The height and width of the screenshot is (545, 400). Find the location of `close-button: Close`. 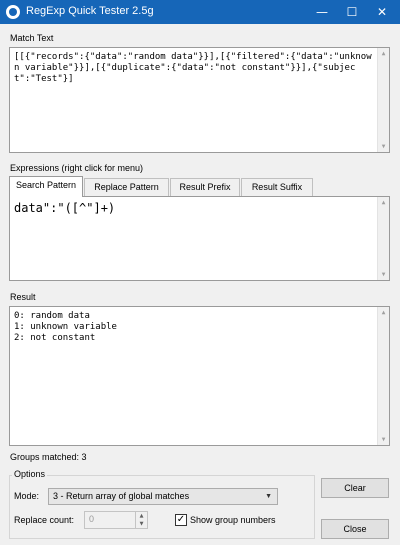

close-button: Close is located at coordinates (355, 529).